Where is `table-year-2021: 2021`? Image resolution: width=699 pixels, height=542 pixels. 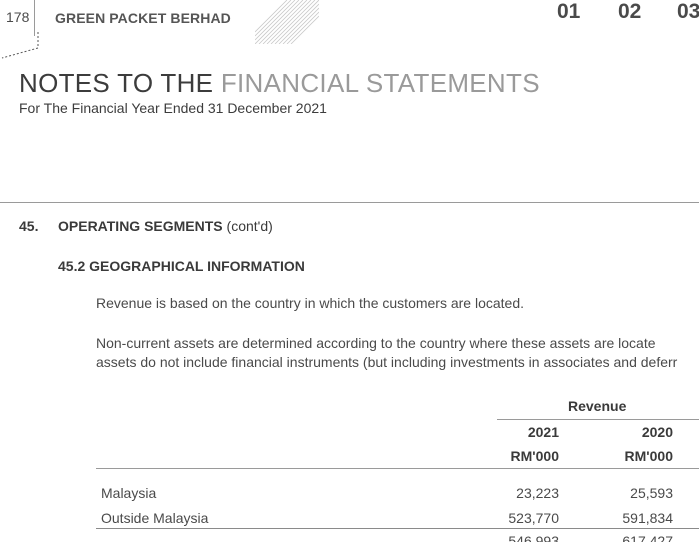 table-year-2021: 2021 is located at coordinates (543, 432).